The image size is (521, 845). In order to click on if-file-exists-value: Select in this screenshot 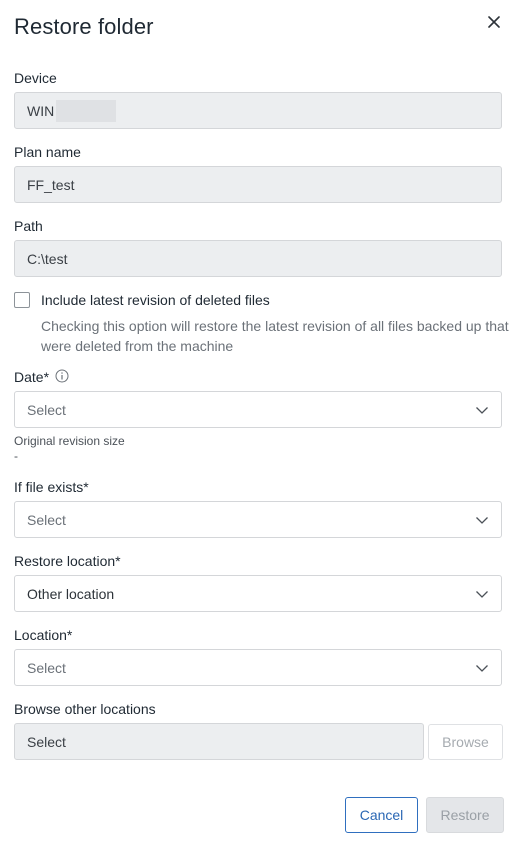, I will do `click(46, 519)`.